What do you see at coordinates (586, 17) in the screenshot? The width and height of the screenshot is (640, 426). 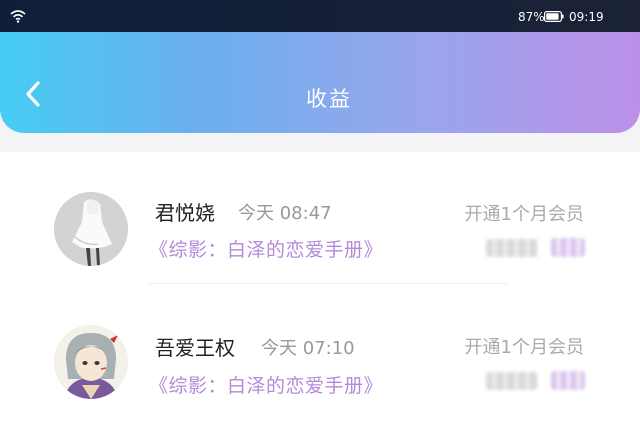 I see `status-clock: 09:19` at bounding box center [586, 17].